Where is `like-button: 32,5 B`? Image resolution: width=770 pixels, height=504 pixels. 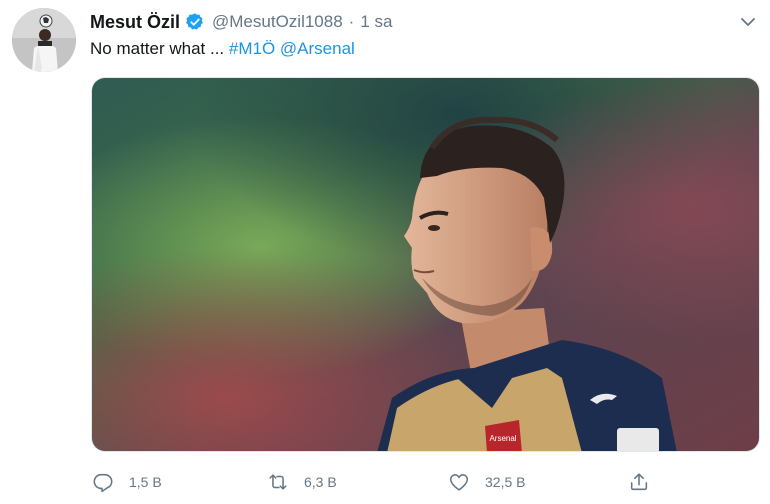
like-button: 32,5 B is located at coordinates (486, 482).